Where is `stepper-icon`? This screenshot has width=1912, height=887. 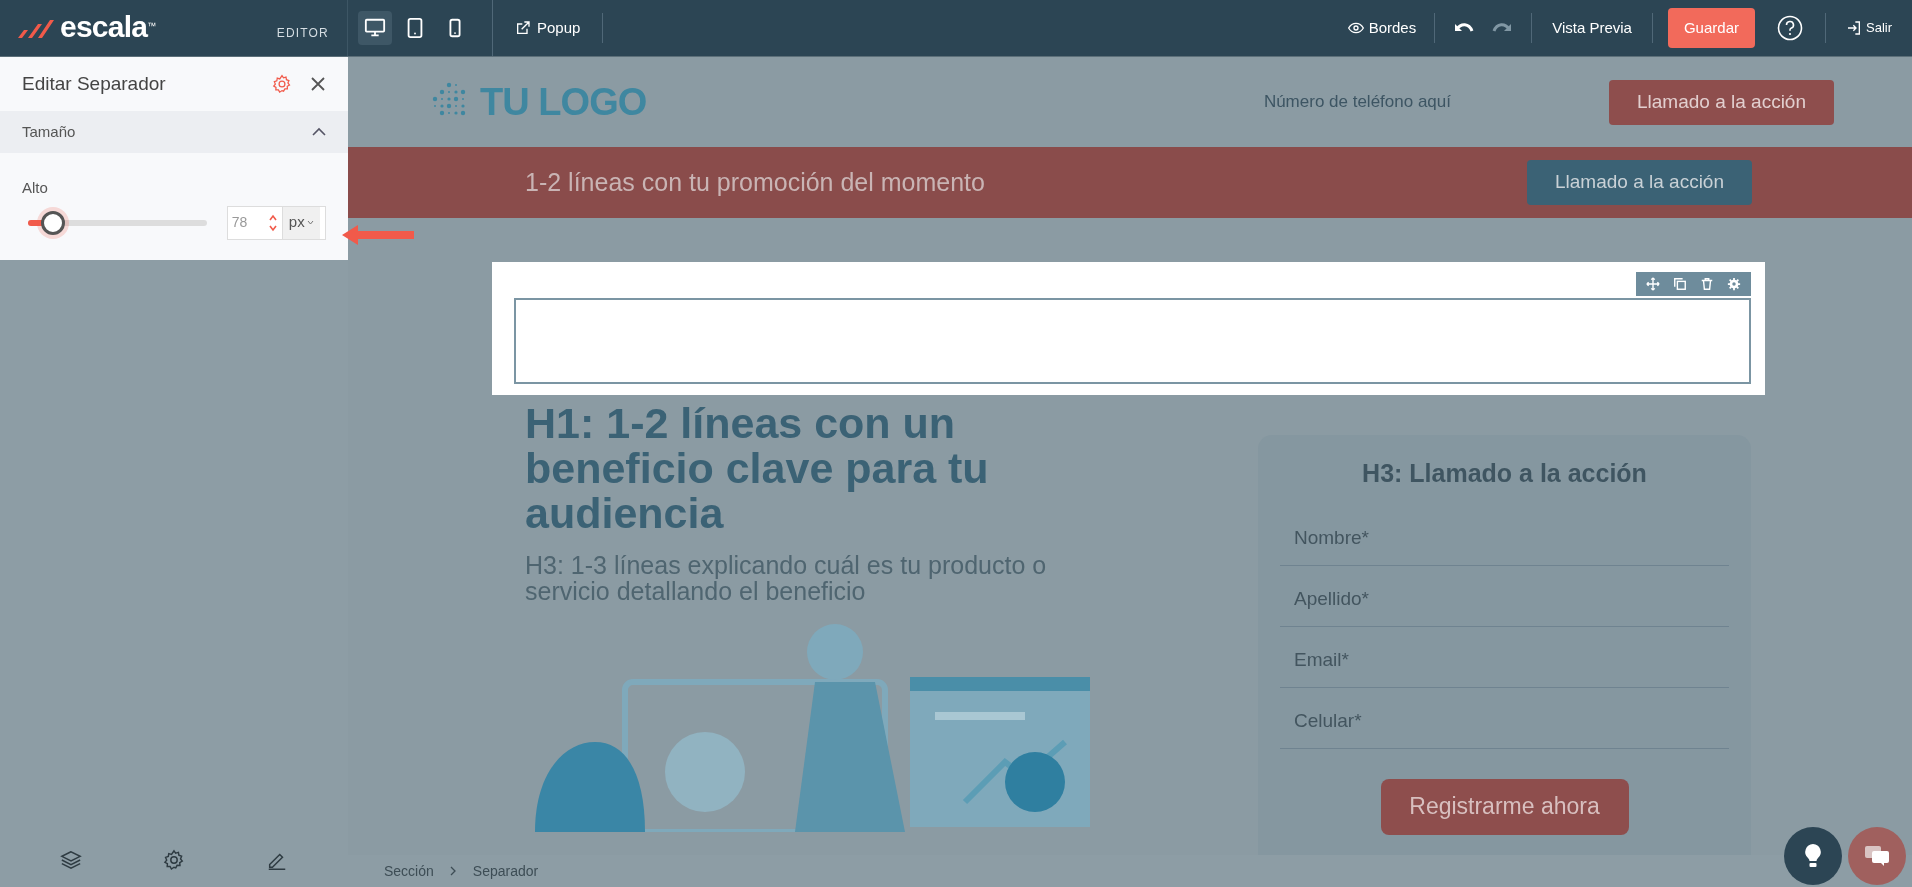
stepper-icon is located at coordinates (272, 222).